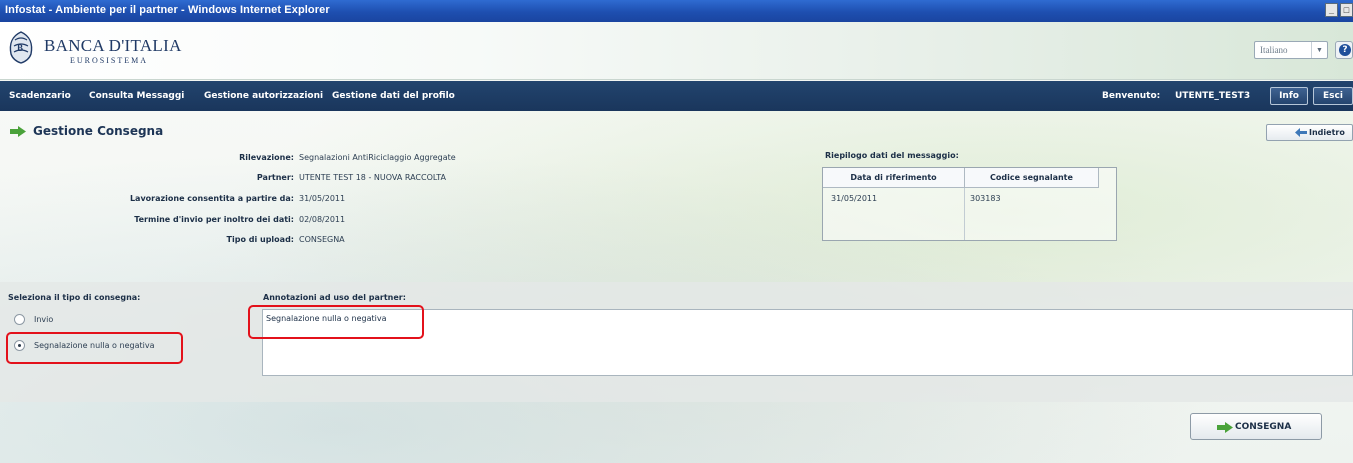  I want to click on radio-invio, so click(19, 319).